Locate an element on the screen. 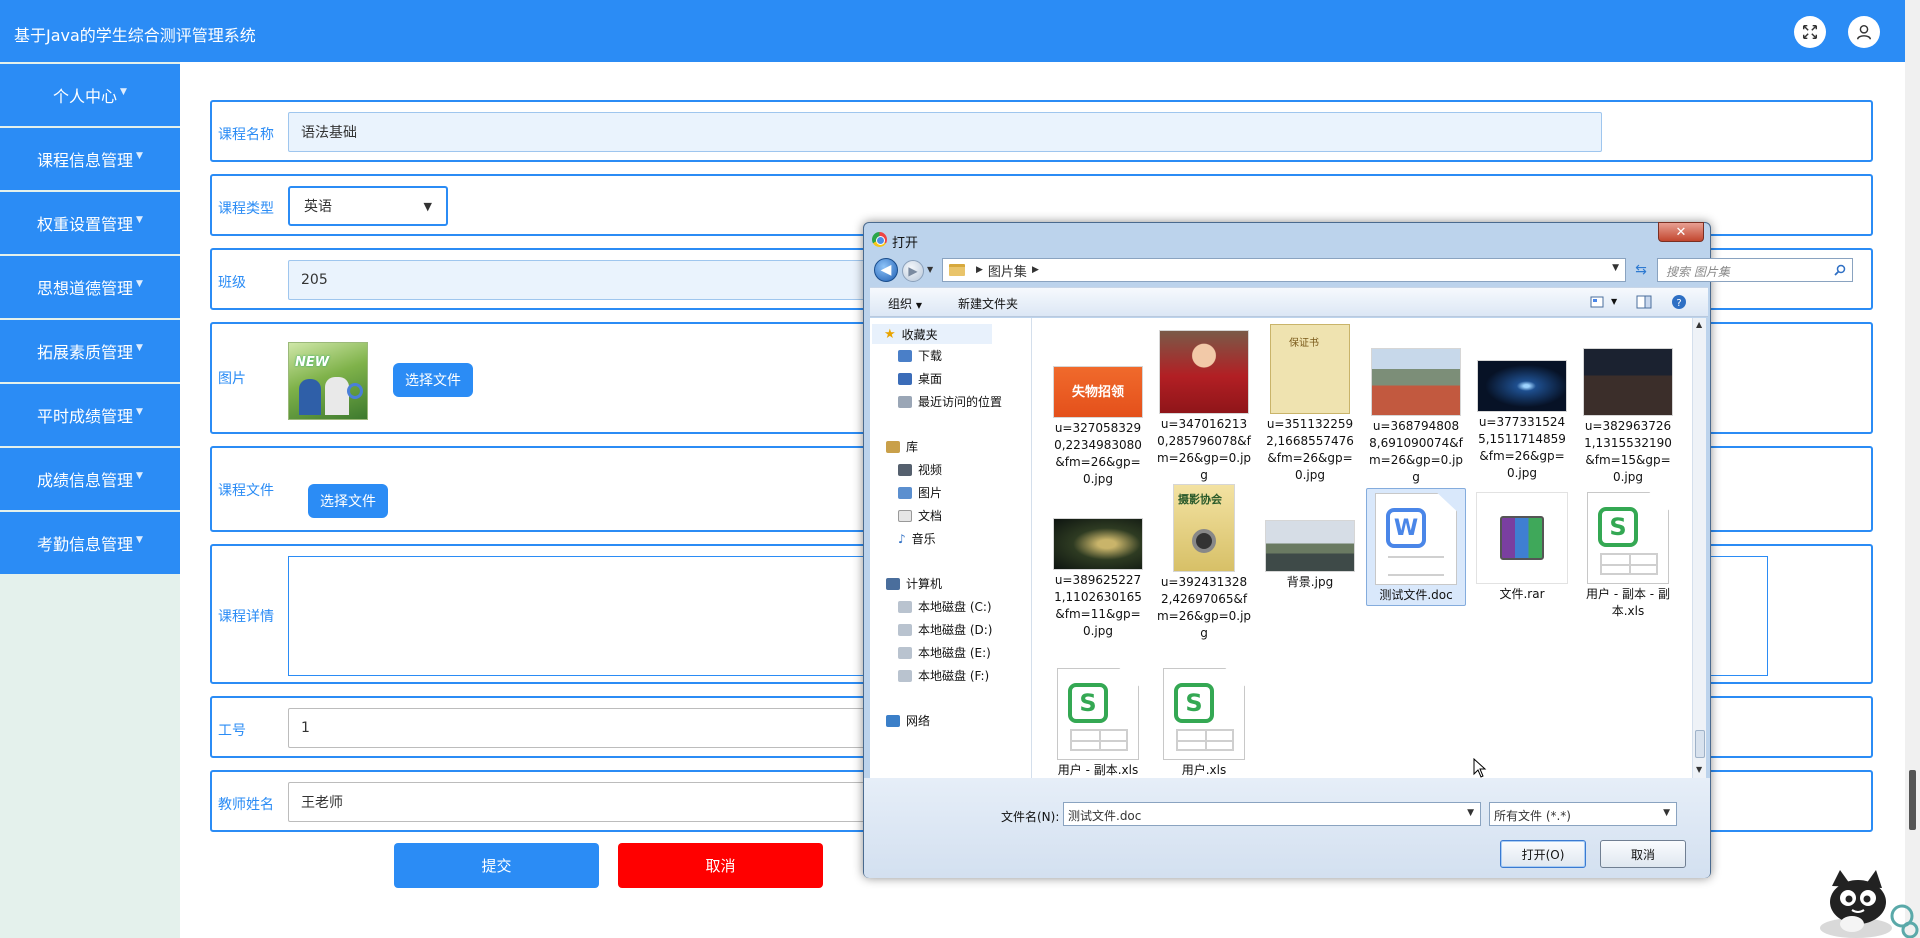  choose-course-file-button: 选择文件 is located at coordinates (348, 501).